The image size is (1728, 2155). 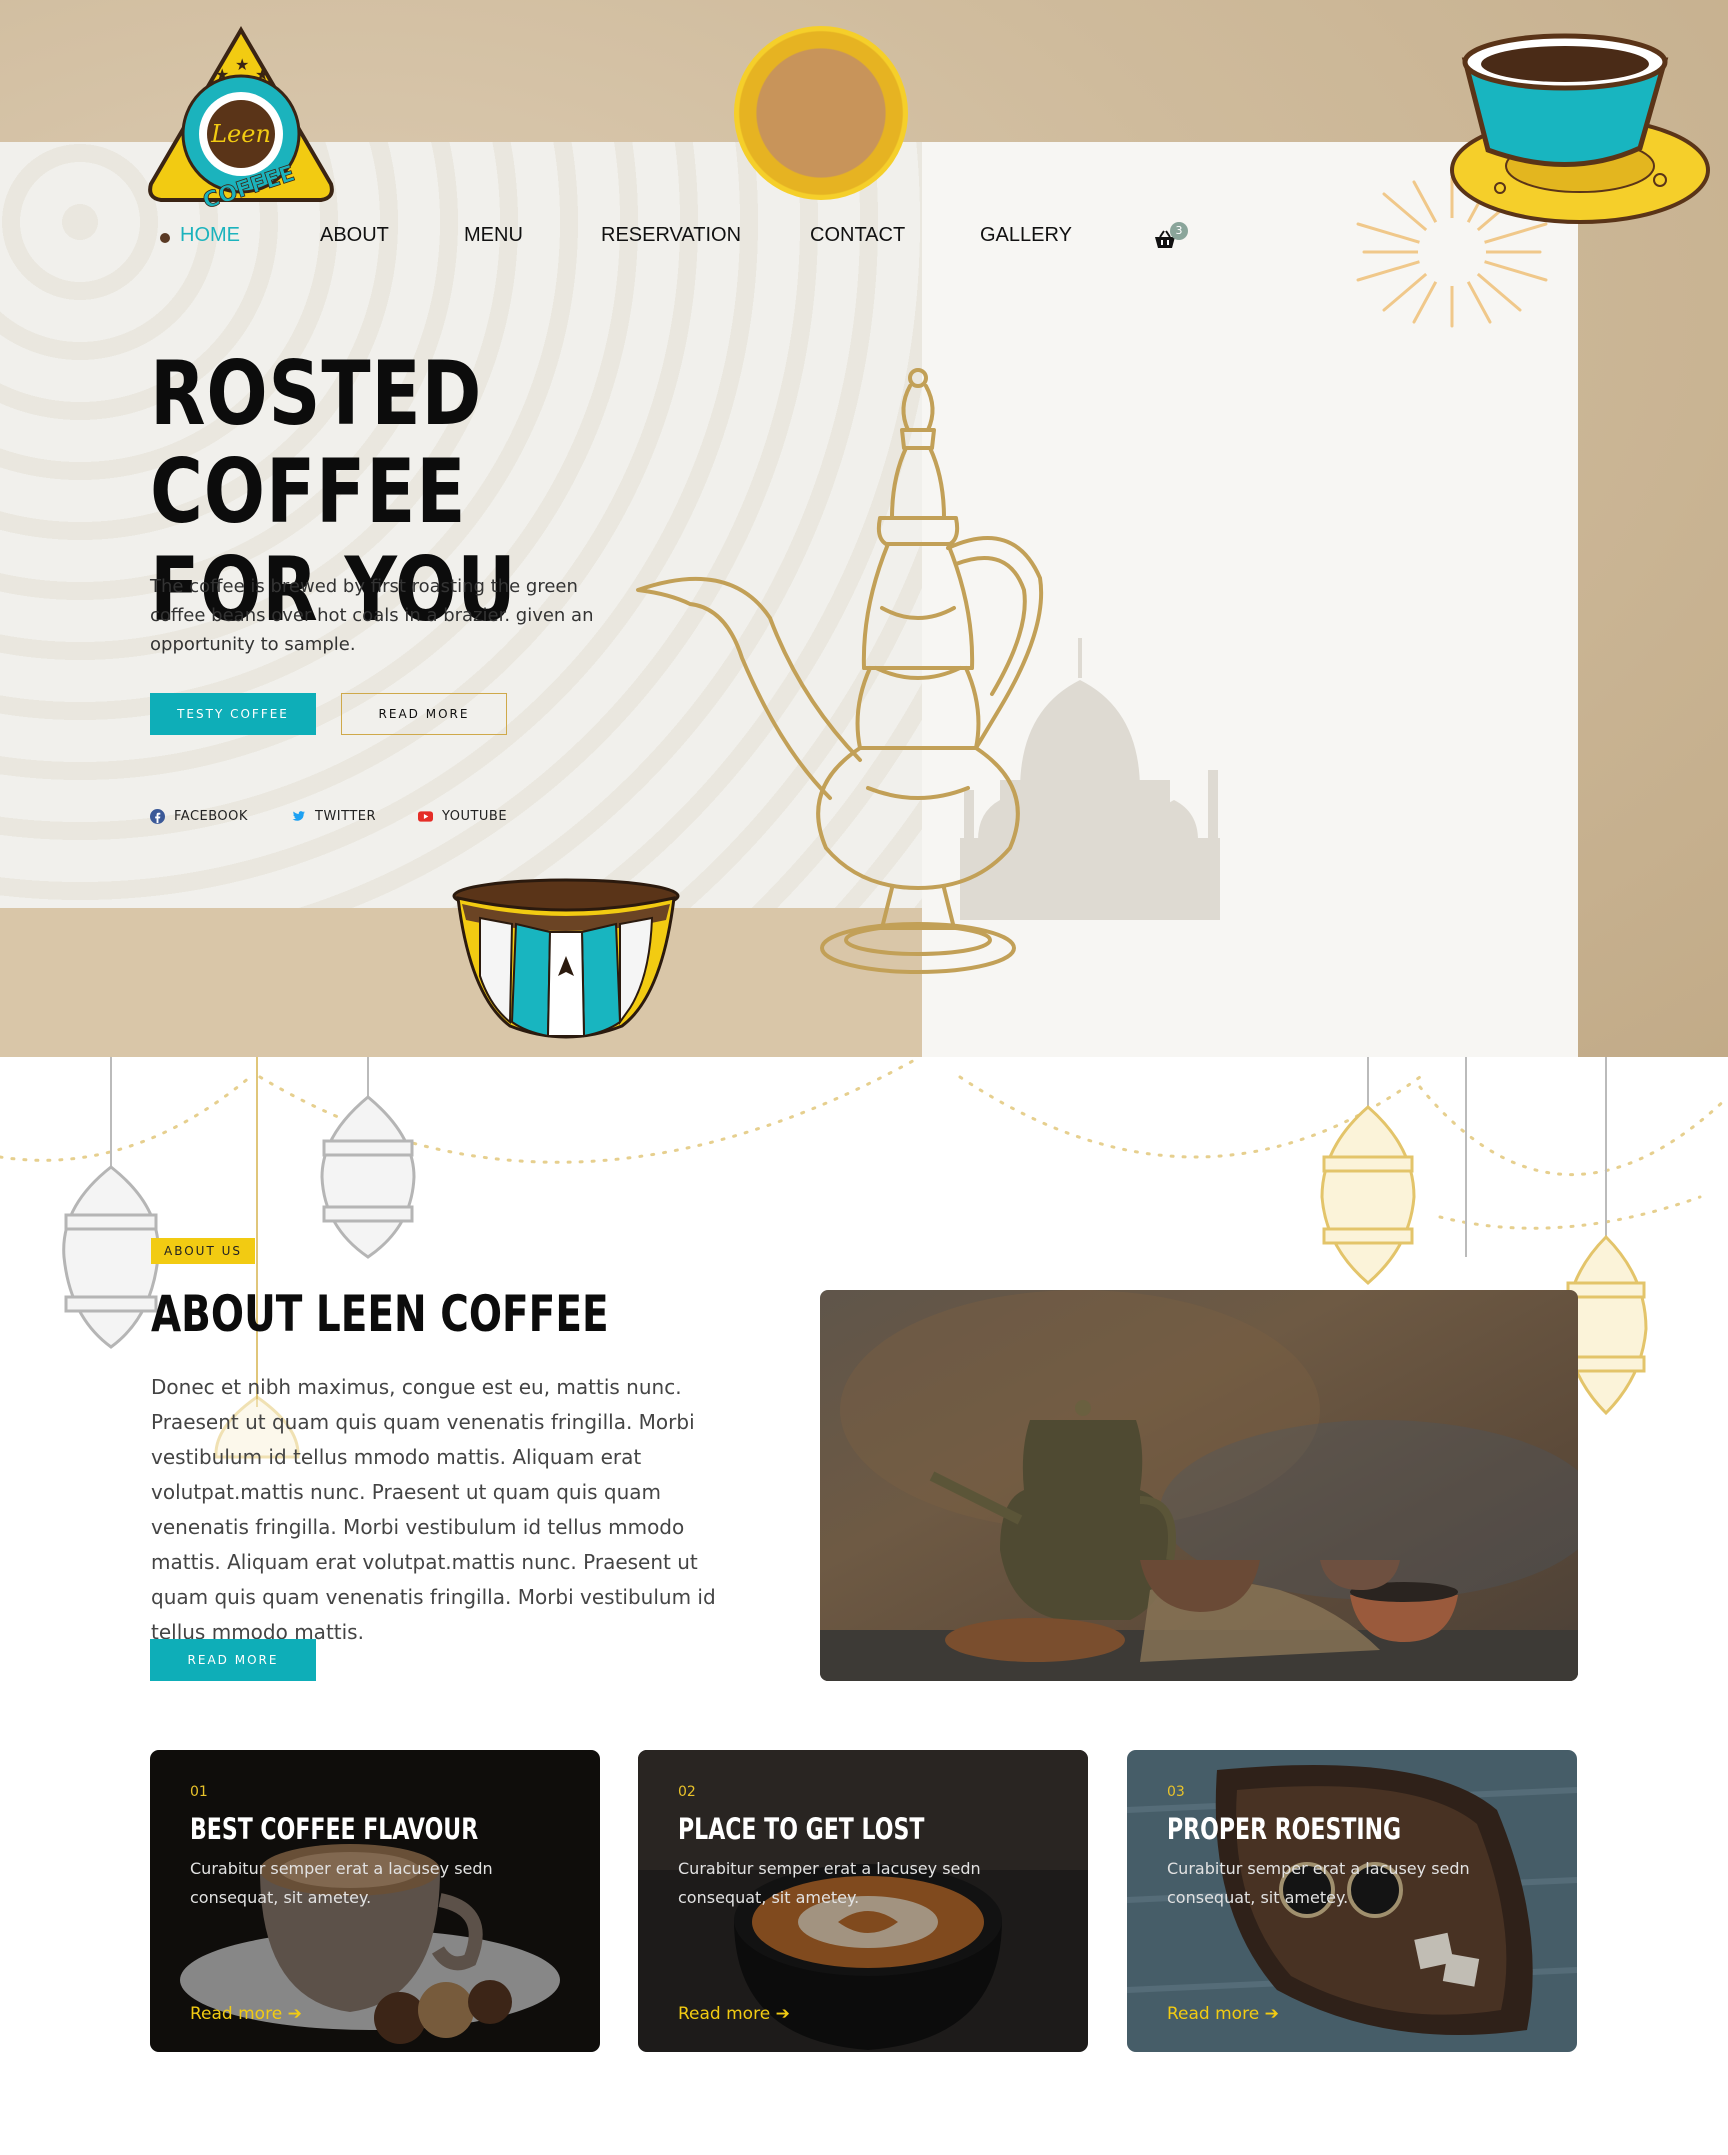 What do you see at coordinates (241, 116) in the screenshot?
I see `leen-coffee-logo: ★ ★ ★ Leen COFFEE` at bounding box center [241, 116].